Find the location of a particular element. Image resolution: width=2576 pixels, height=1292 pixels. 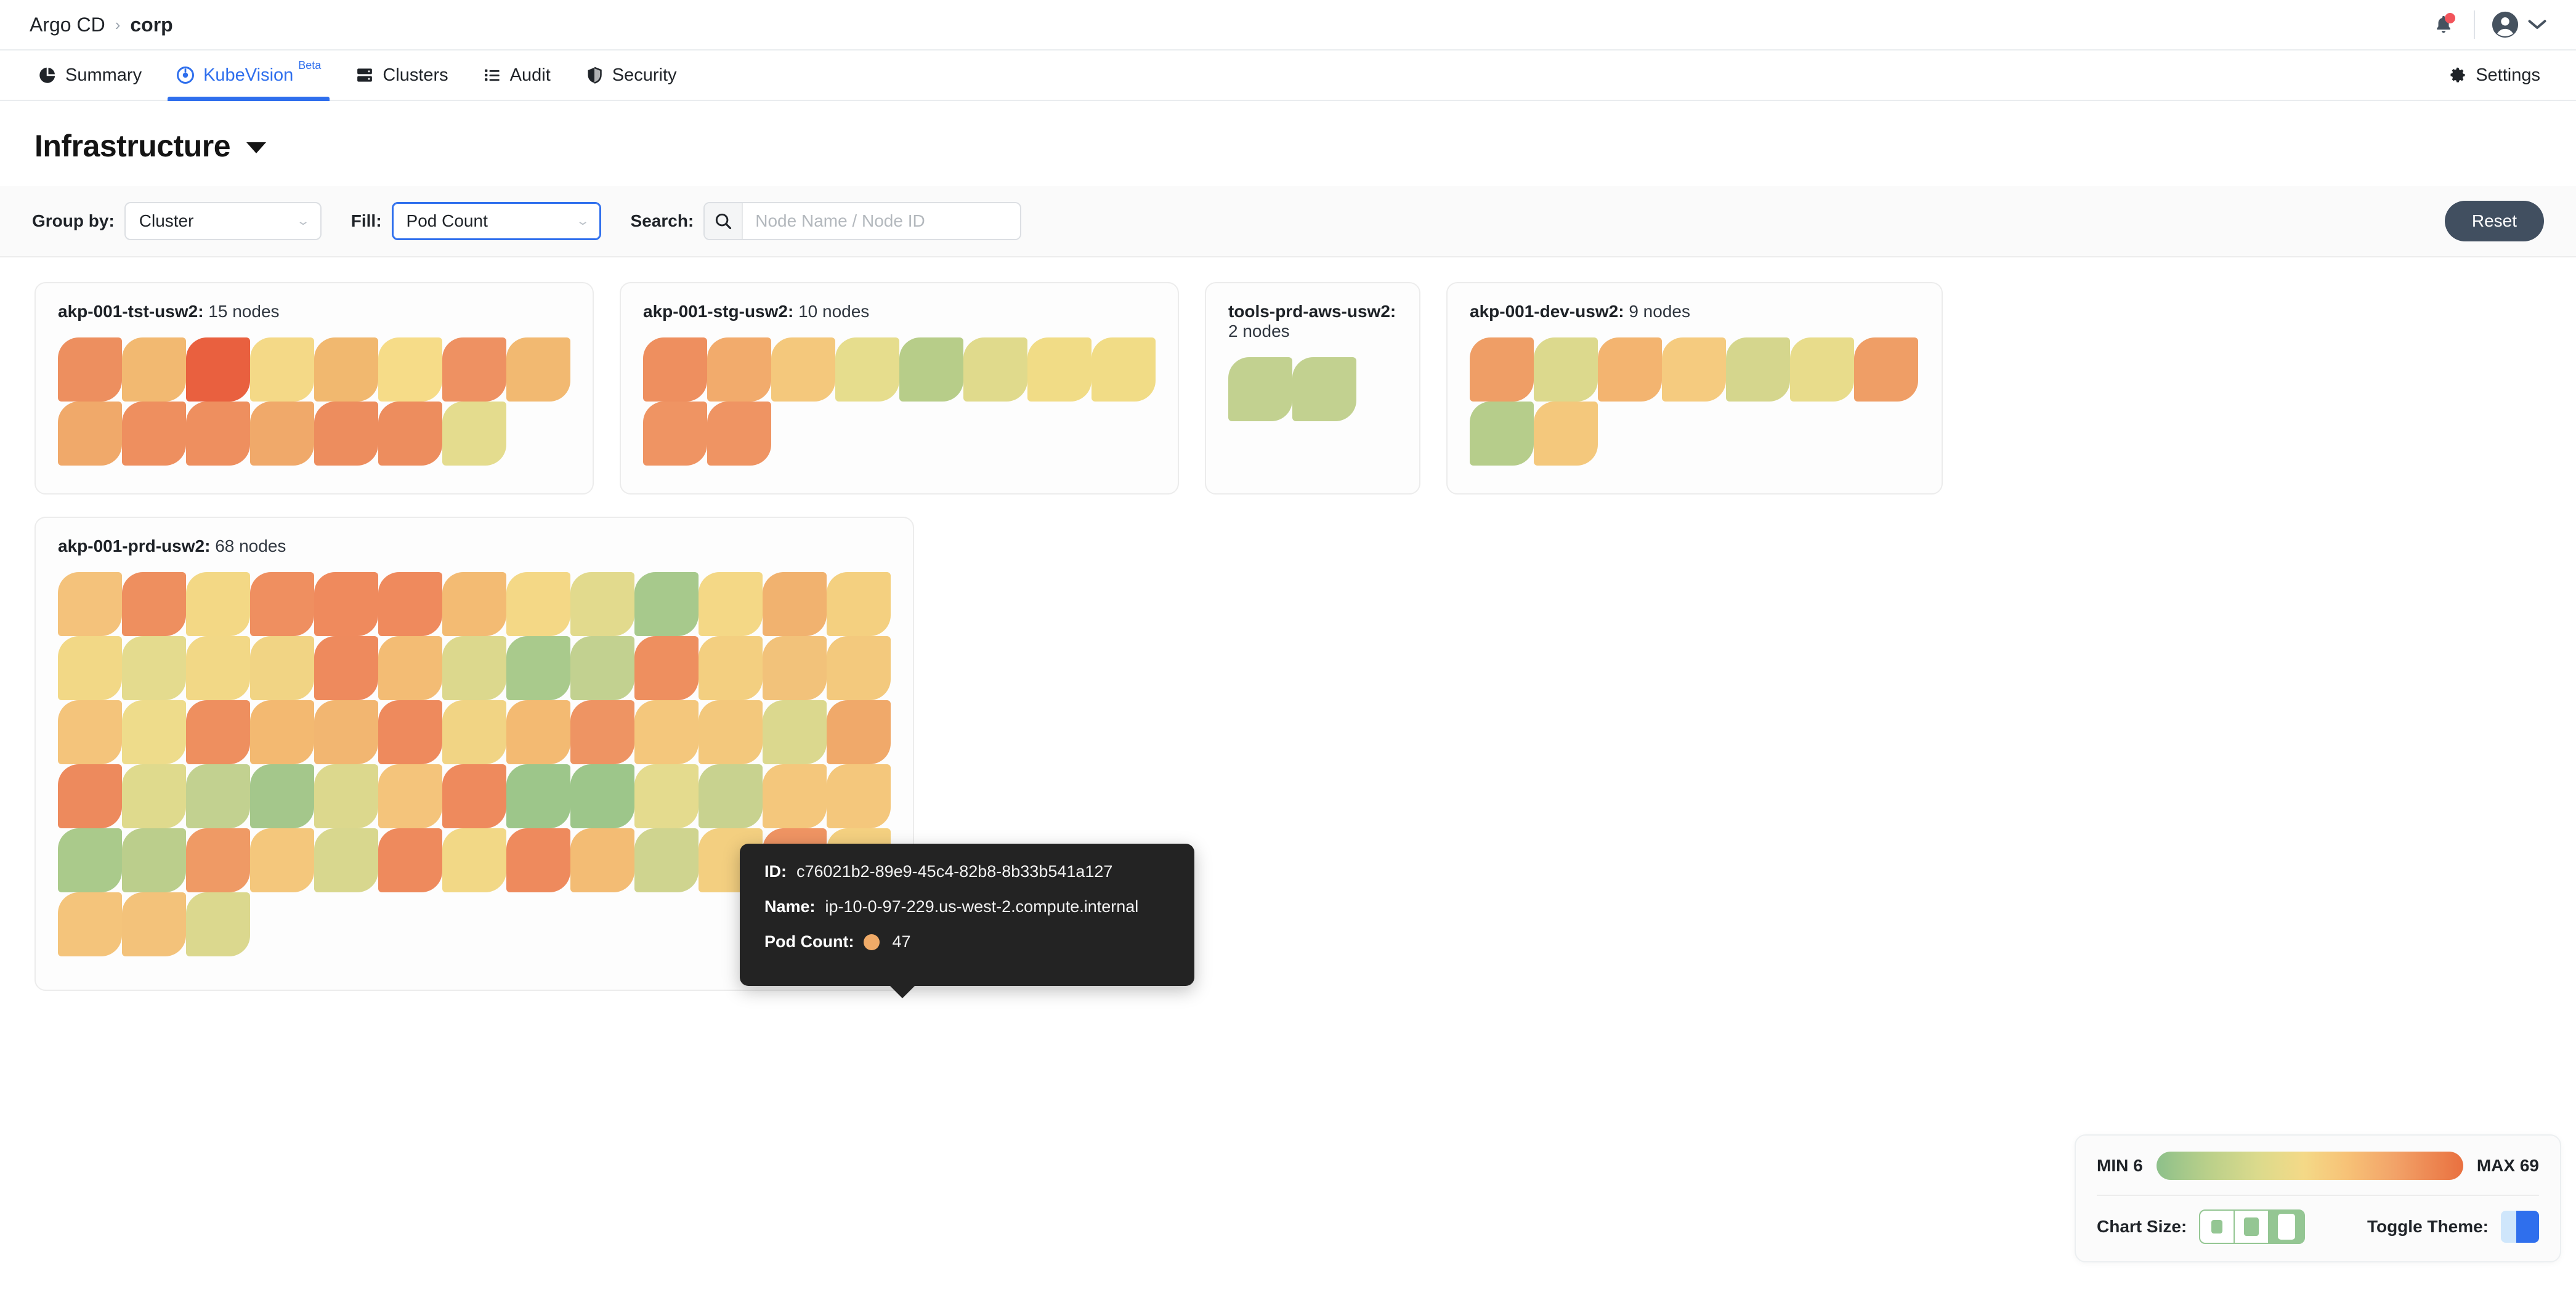

chart-size-small-button is located at coordinates (2217, 1227).